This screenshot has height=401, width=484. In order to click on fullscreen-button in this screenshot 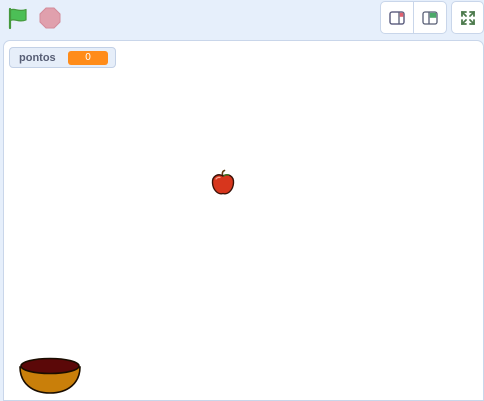, I will do `click(467, 17)`.